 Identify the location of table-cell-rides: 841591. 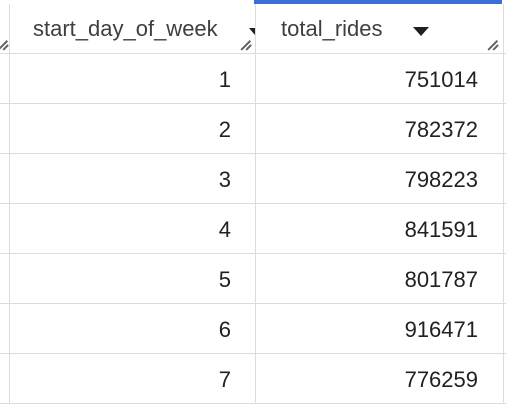
(380, 228).